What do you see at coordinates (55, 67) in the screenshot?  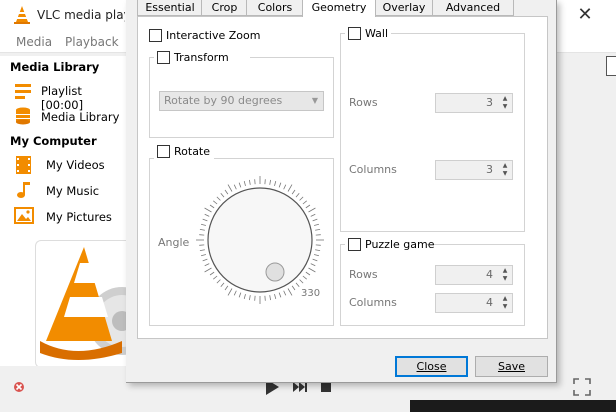 I see `media-library-heading: Media Library` at bounding box center [55, 67].